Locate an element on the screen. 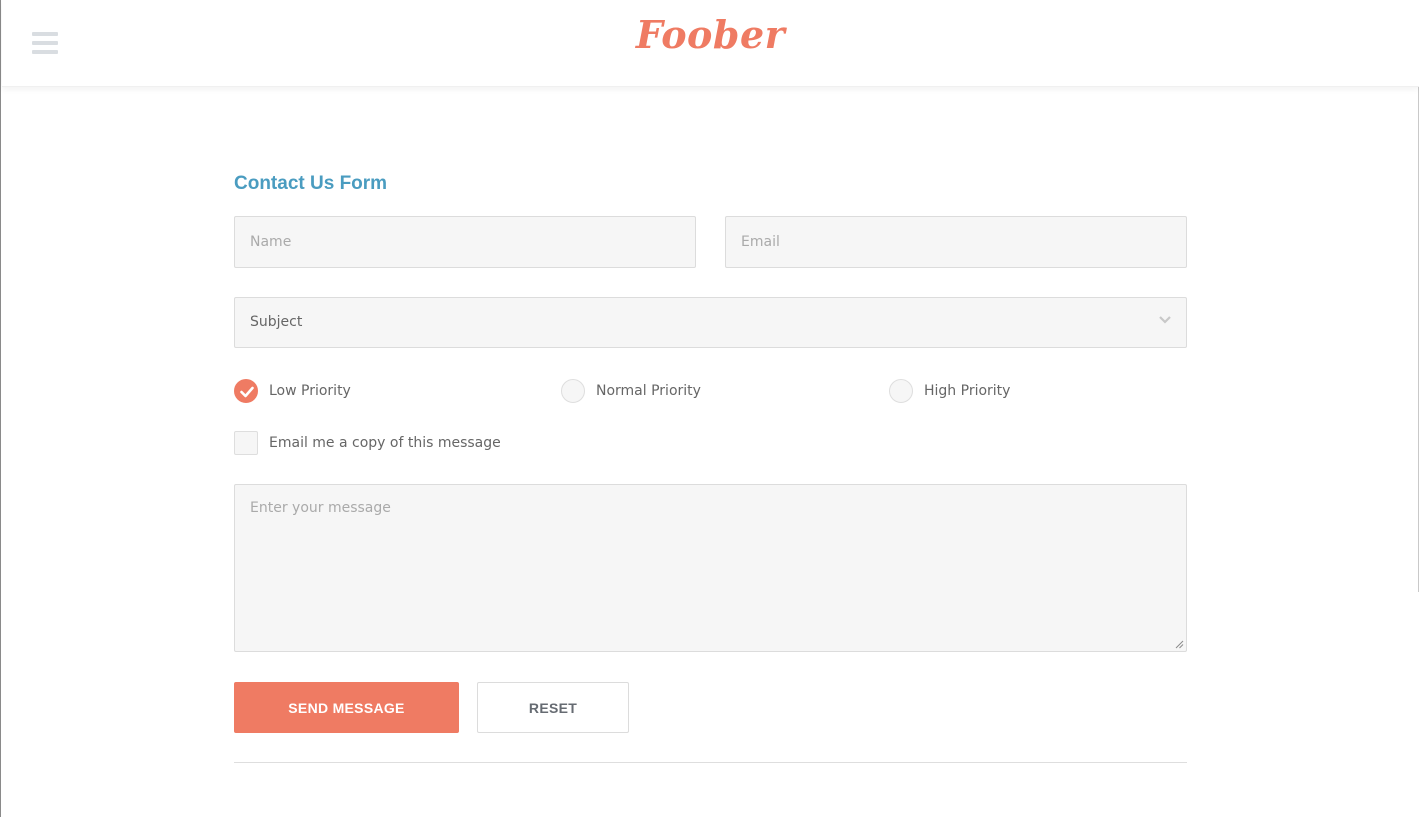 This screenshot has height=817, width=1419. divider is located at coordinates (710, 762).